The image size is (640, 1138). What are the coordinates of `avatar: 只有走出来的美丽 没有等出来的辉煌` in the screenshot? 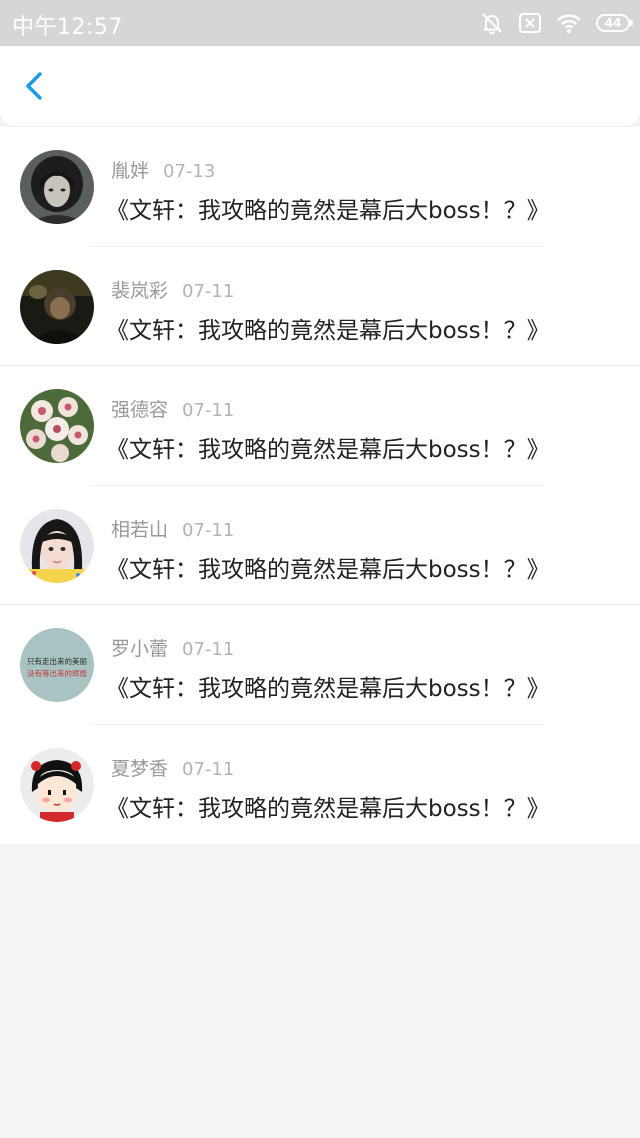 It's located at (57, 665).